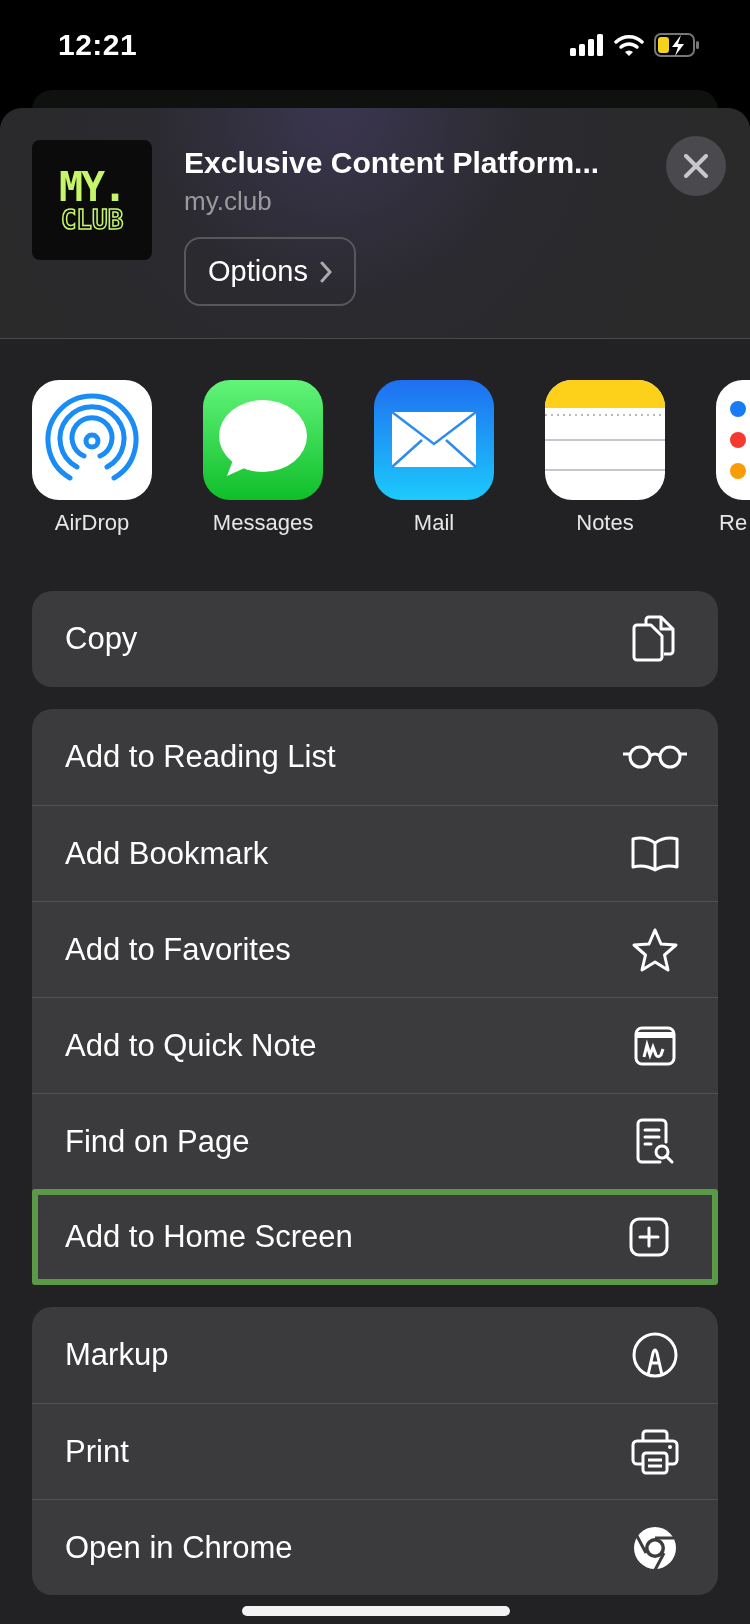 The height and width of the screenshot is (1624, 750). Describe the element at coordinates (92, 523) in the screenshot. I see `app-label: AirDrop` at that location.